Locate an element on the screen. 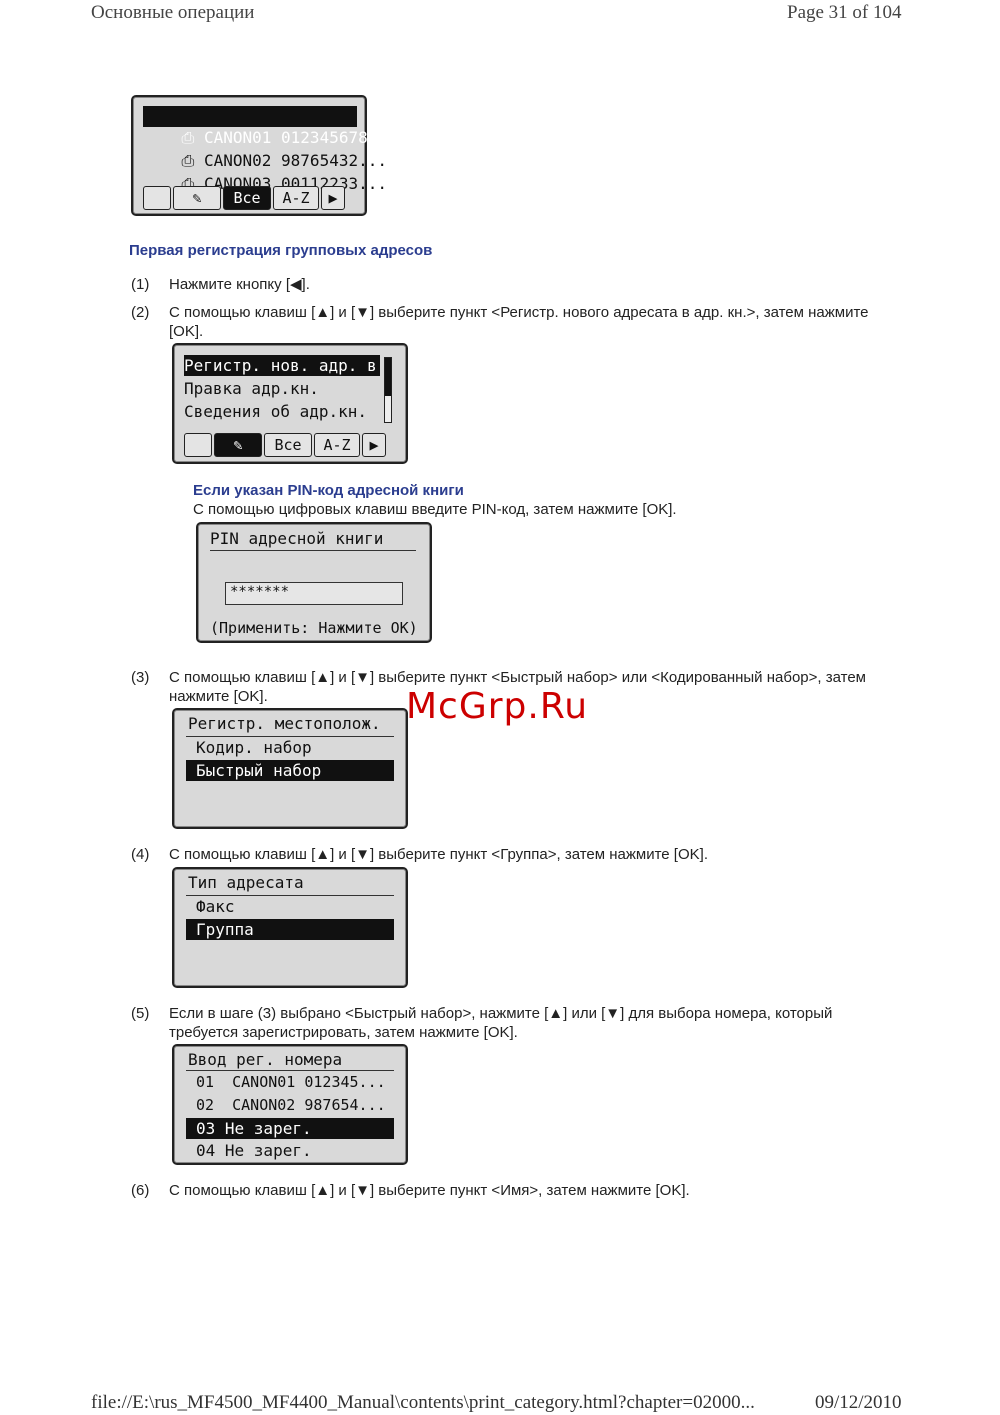 The width and height of the screenshot is (1000, 1415). lcd-title: PIN адресной книги is located at coordinates (297, 538).